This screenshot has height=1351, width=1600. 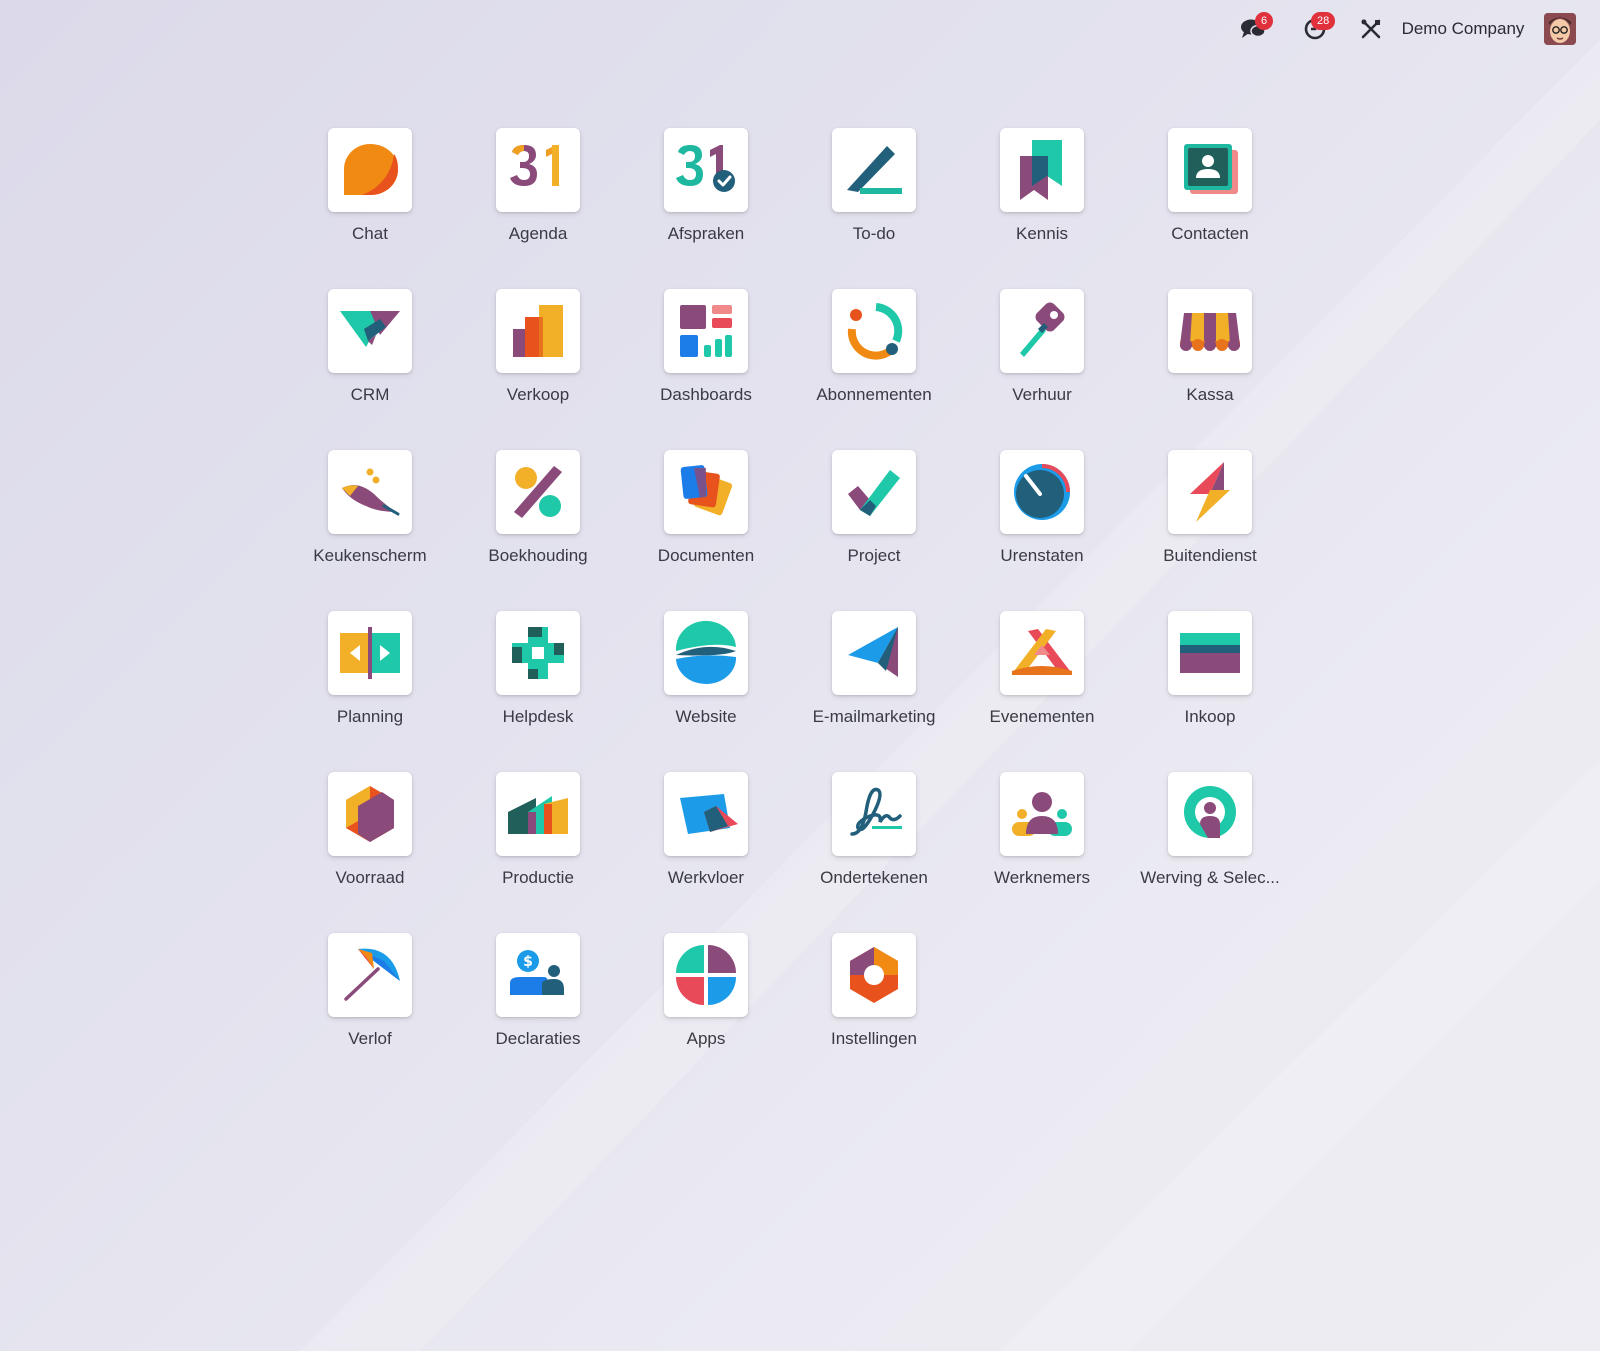 I want to click on app-planning: Planning, so click(x=370, y=686).